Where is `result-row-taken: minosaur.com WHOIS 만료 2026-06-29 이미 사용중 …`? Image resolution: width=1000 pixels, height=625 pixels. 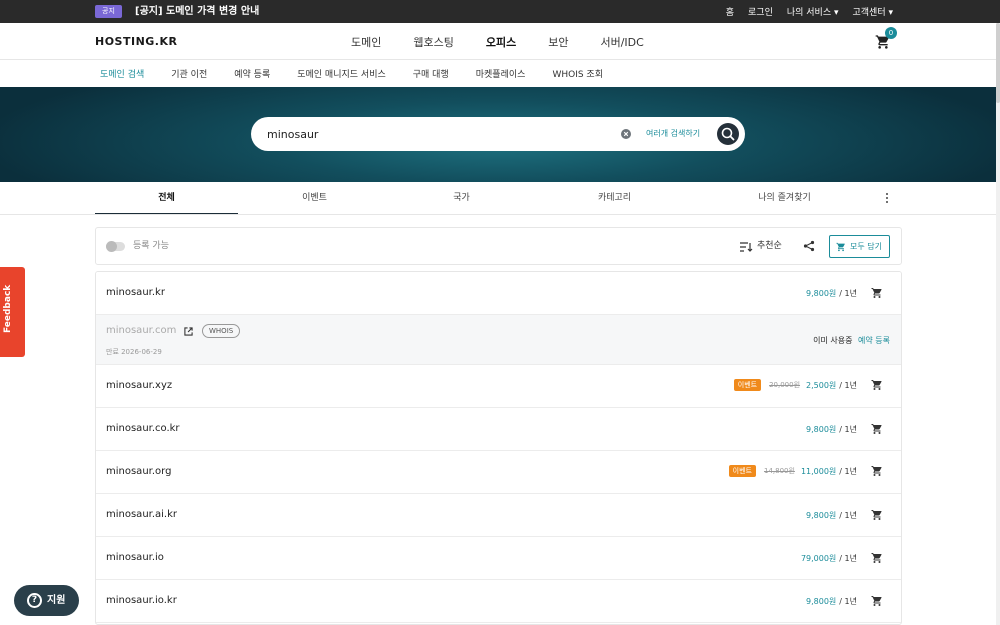
result-row-taken: minosaur.com WHOIS 만료 2026-06-29 이미 사용중 … is located at coordinates (498, 340).